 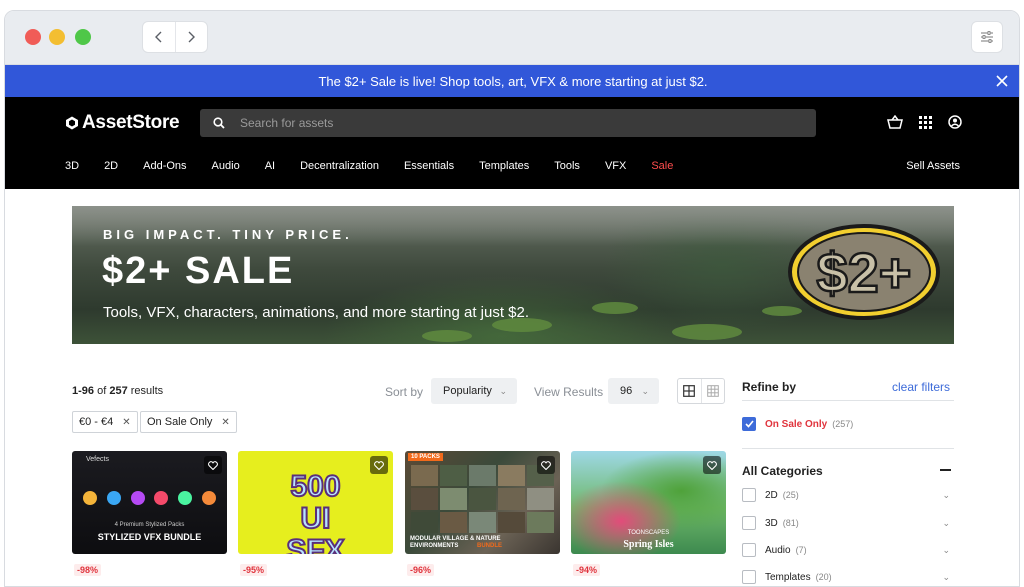 What do you see at coordinates (749, 424) in the screenshot?
I see `on-sale-checkbox` at bounding box center [749, 424].